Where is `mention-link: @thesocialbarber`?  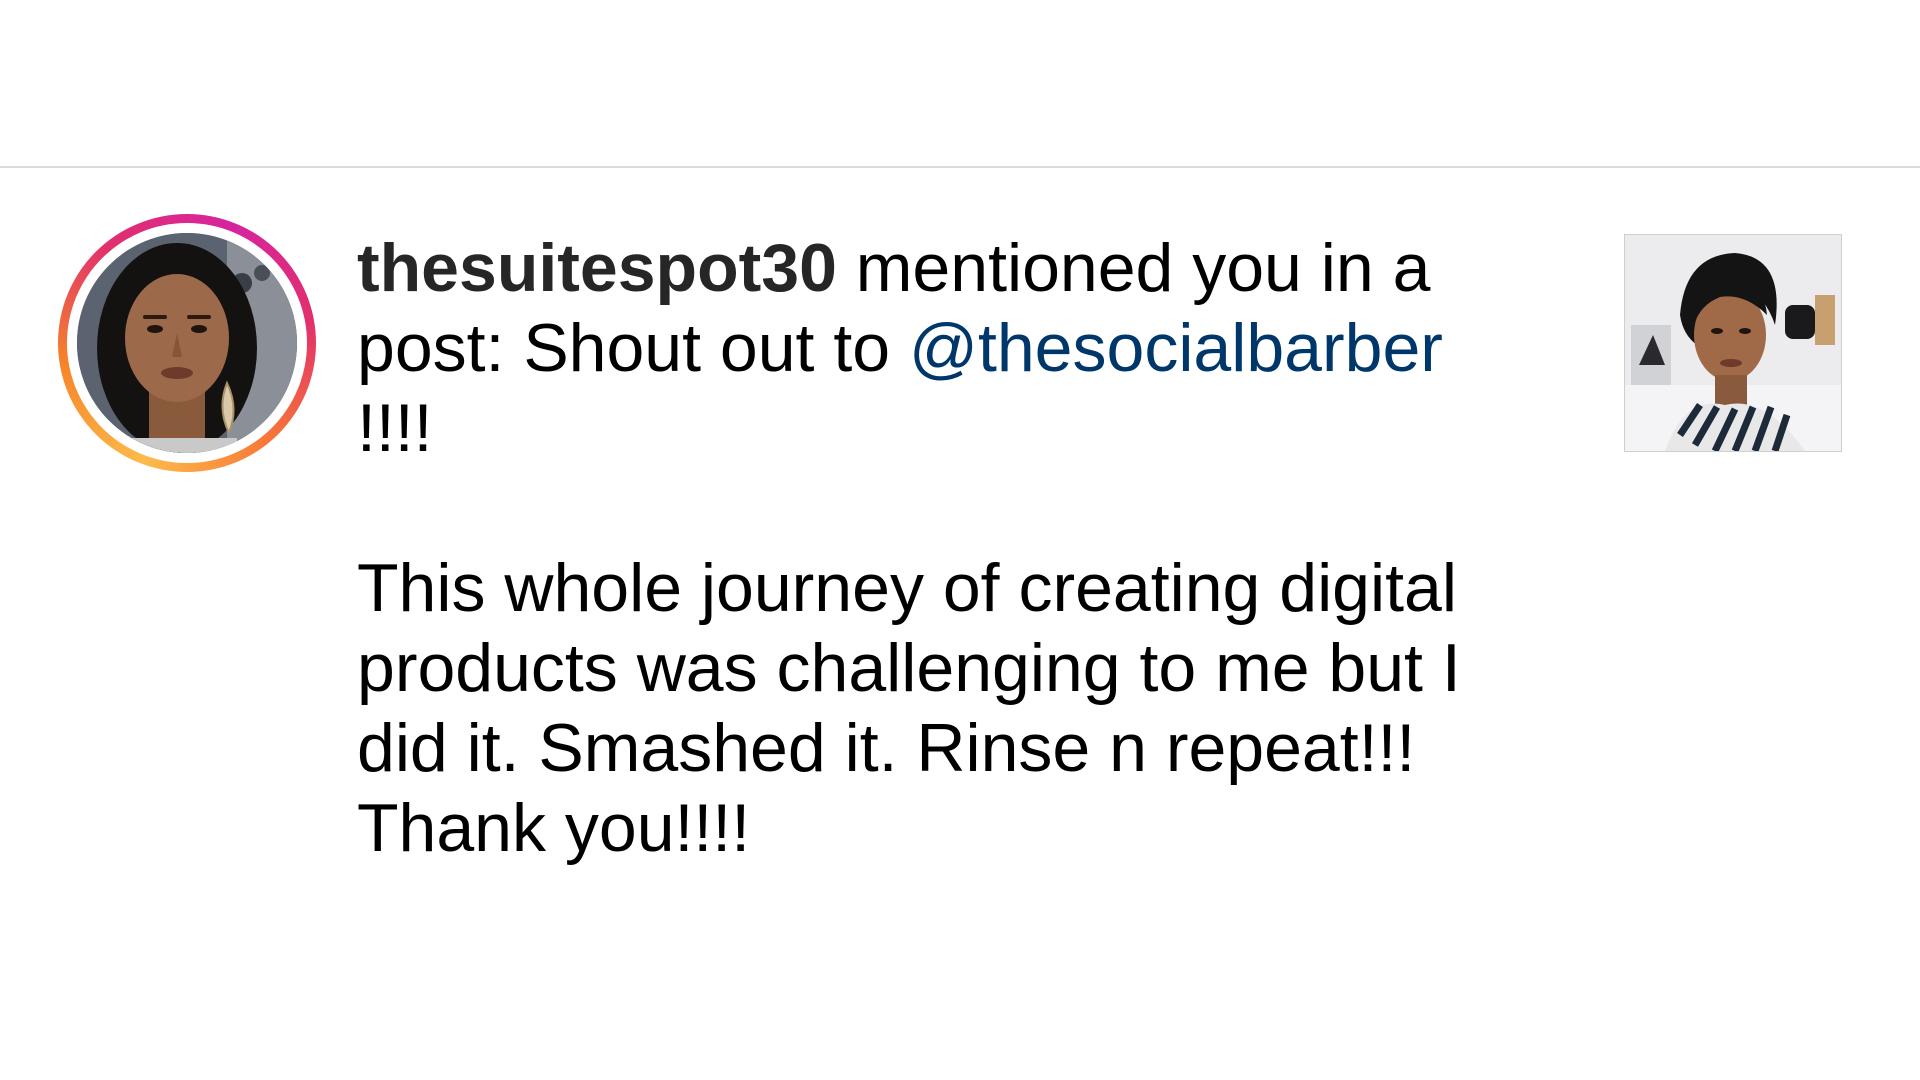
mention-link: @thesocialbarber is located at coordinates (1176, 348).